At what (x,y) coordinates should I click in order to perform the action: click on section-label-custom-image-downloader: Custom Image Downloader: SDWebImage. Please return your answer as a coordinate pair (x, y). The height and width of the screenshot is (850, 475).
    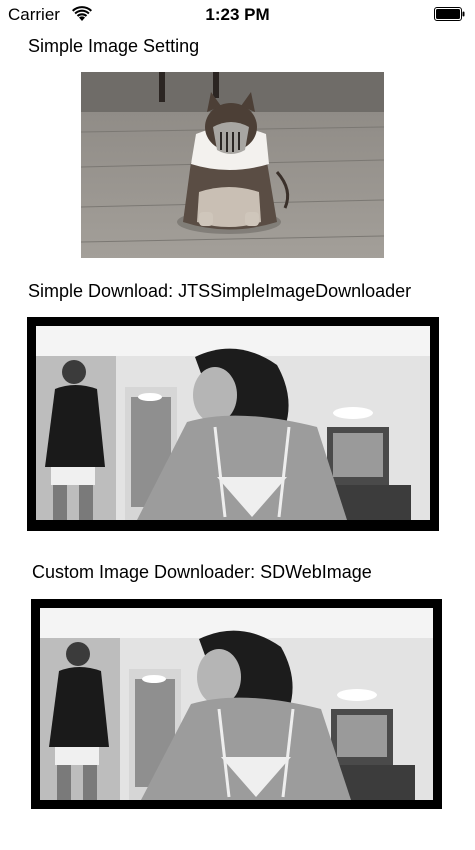
    Looking at the image, I should click on (202, 572).